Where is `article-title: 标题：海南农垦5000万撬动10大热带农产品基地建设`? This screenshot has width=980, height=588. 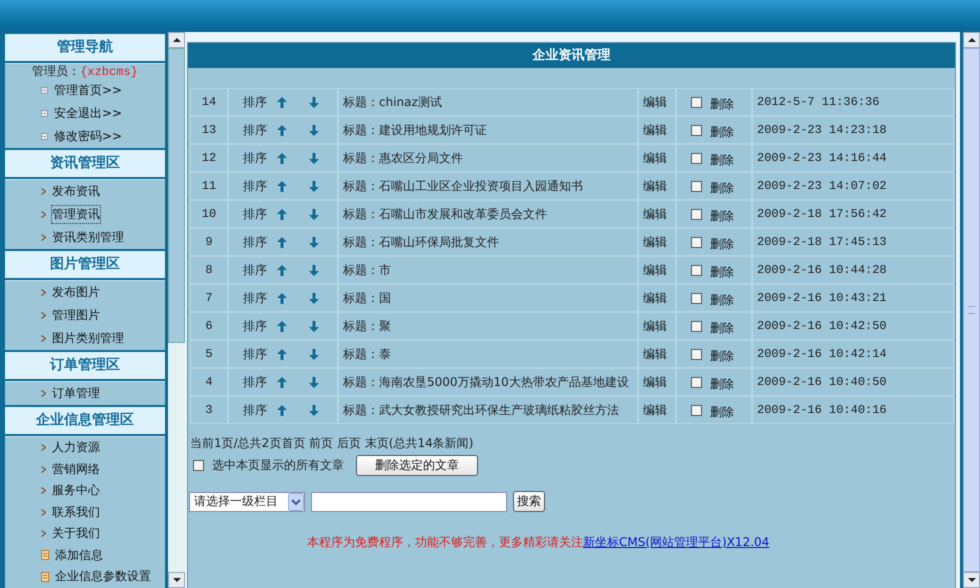 article-title: 标题：海南农垦5000万撬动10大热带农产品基地建设 is located at coordinates (486, 381).